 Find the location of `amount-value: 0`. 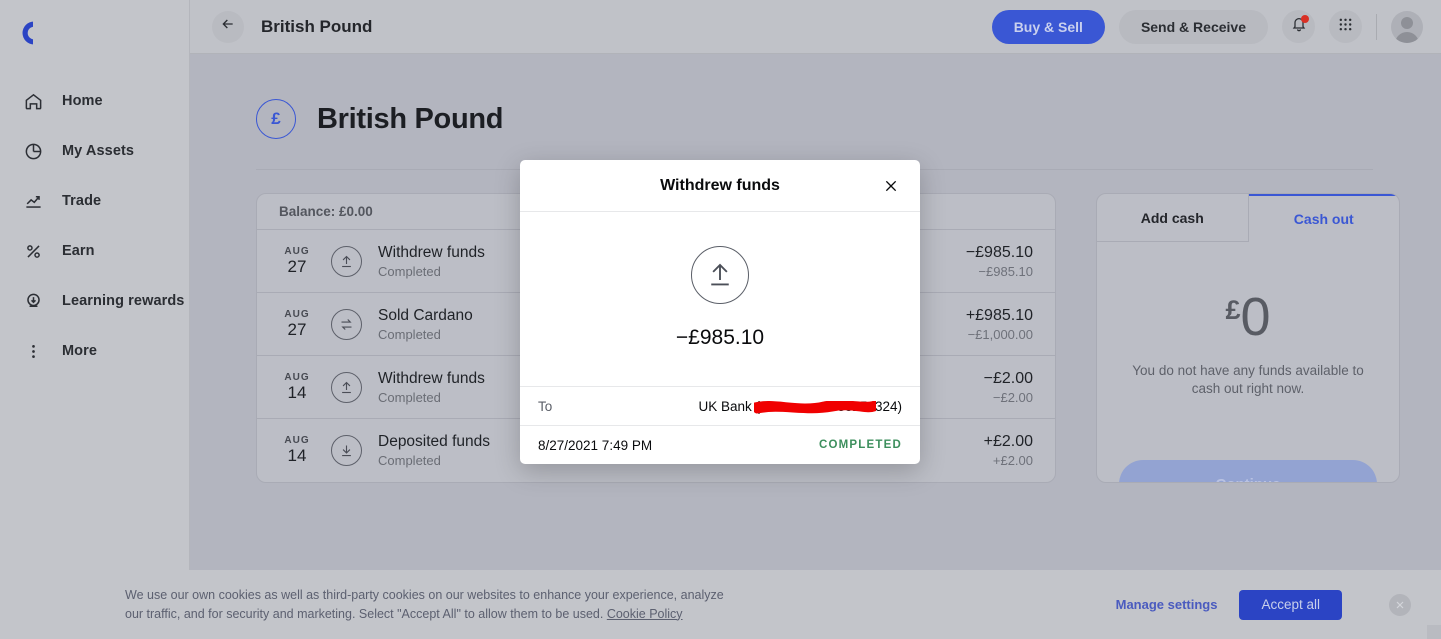

amount-value: 0 is located at coordinates (1255, 317).